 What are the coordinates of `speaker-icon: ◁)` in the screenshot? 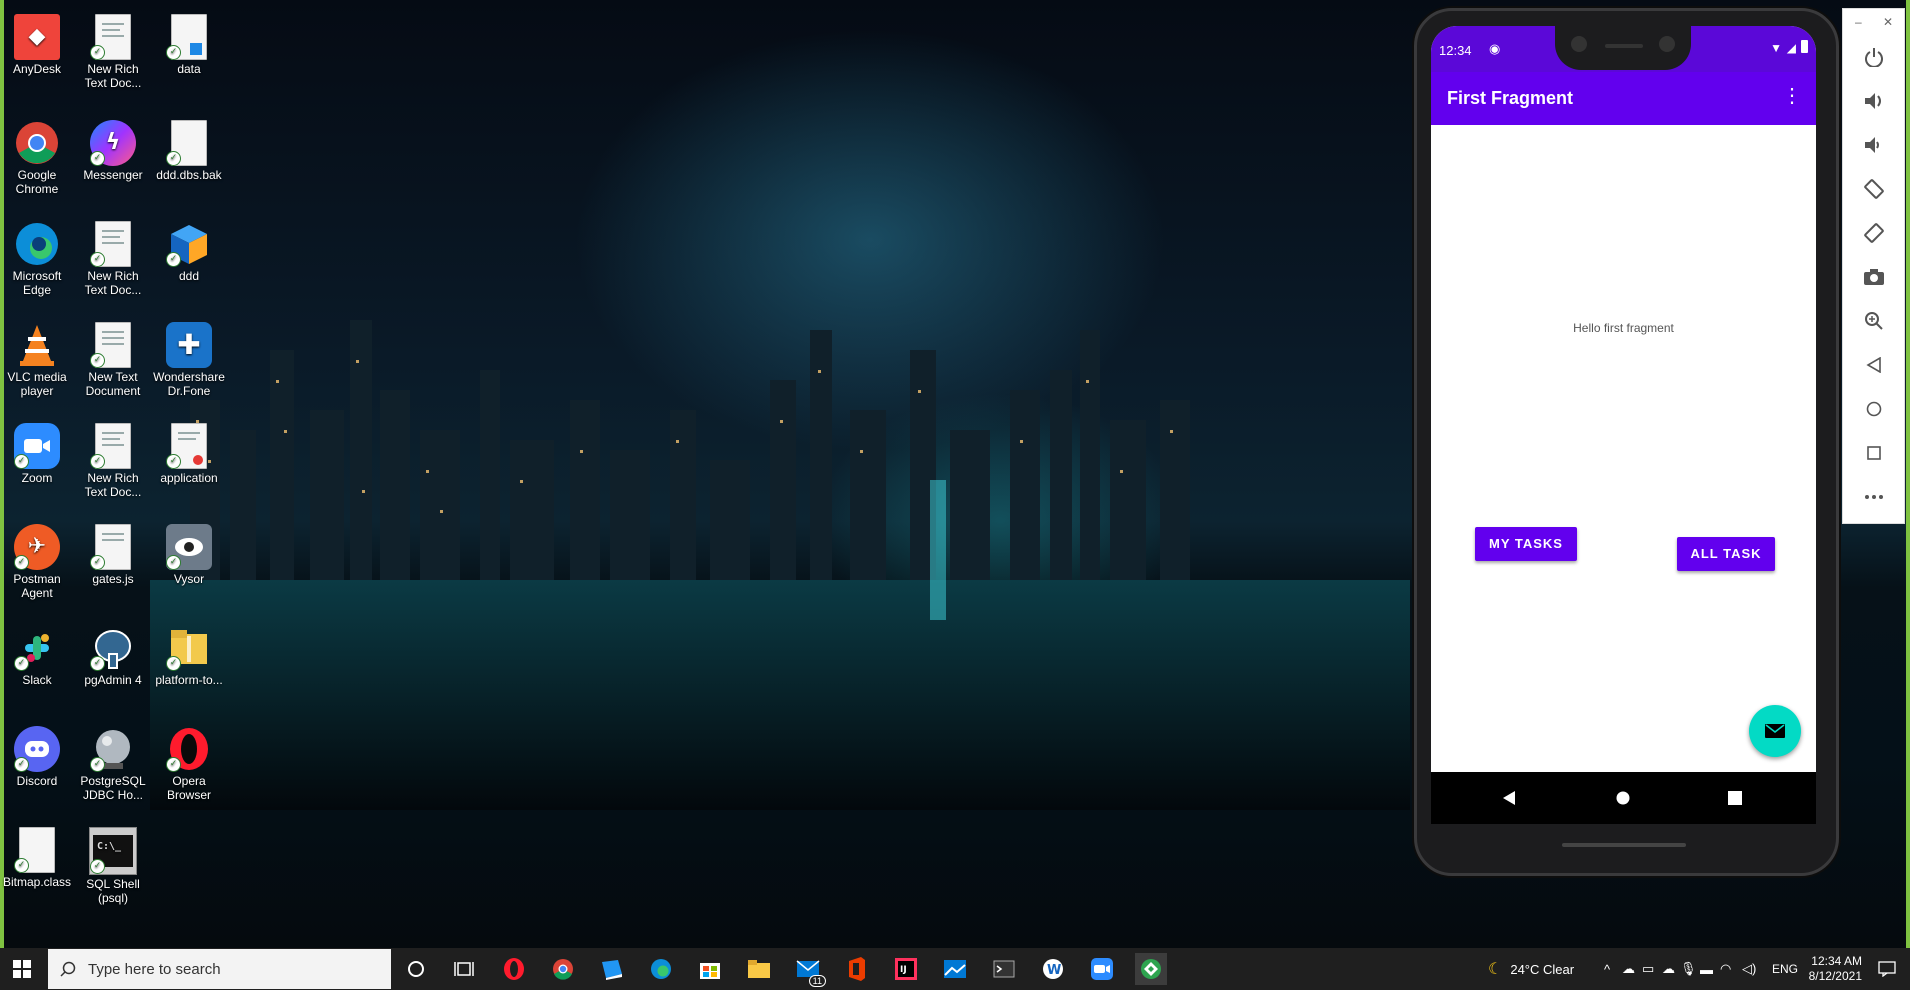 It's located at (1749, 969).